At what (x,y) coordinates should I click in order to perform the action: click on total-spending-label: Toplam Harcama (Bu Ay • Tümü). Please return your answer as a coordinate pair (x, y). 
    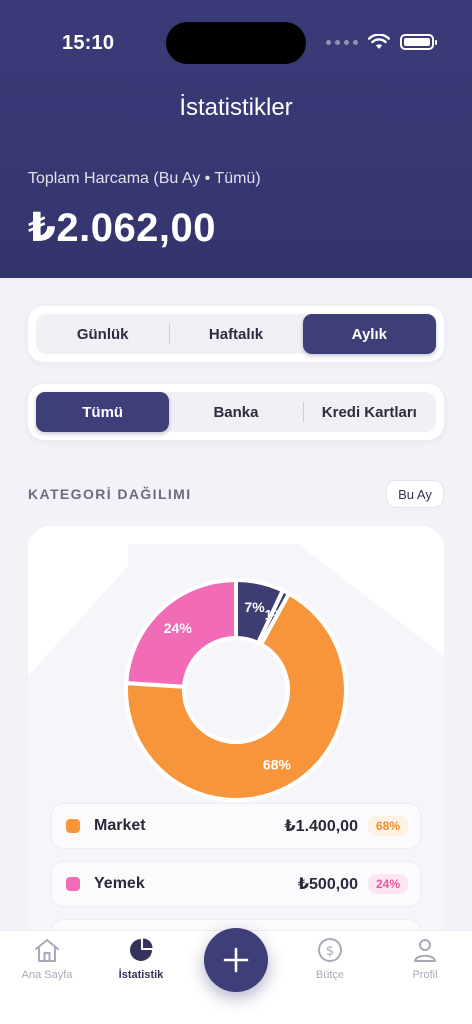
    Looking at the image, I should click on (144, 178).